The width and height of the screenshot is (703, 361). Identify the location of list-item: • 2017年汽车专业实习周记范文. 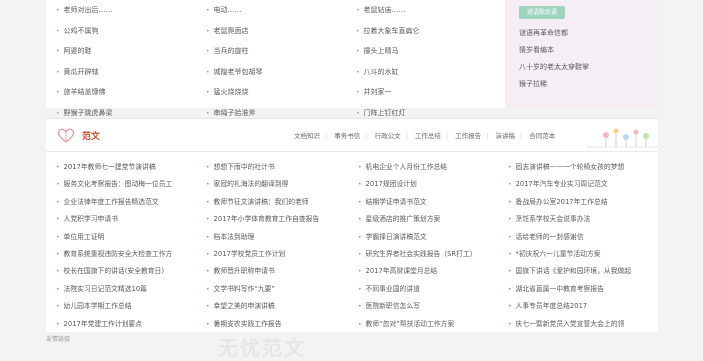
(569, 184).